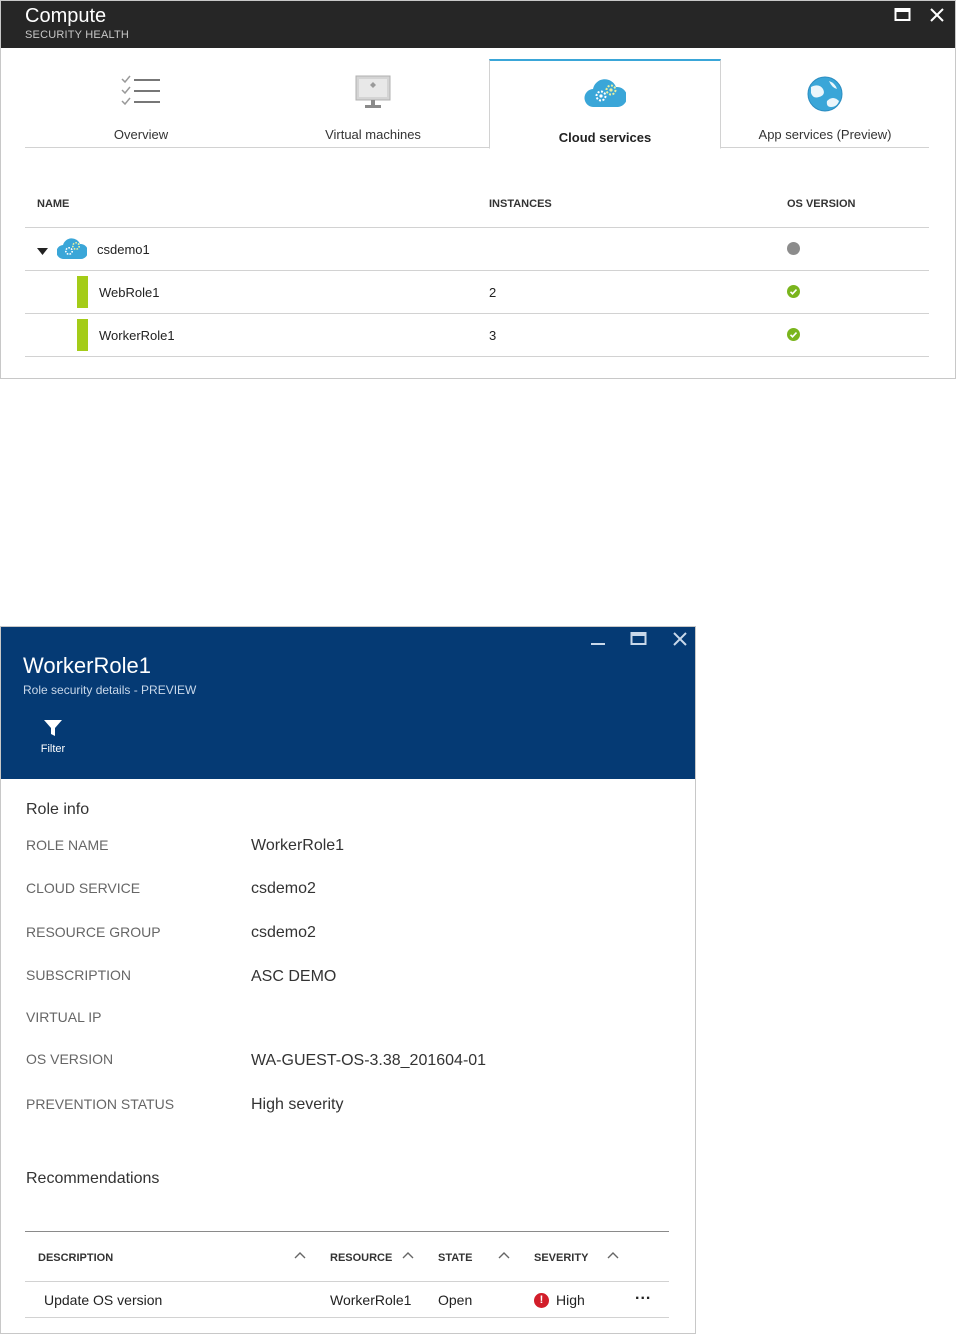  I want to click on role-name: WebRole1, so click(129, 292).